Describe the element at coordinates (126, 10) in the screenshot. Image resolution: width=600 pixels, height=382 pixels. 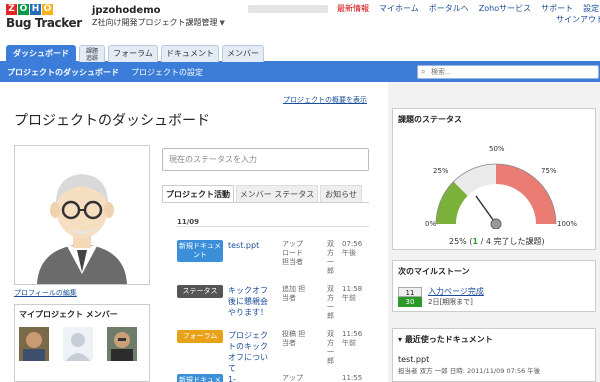
I see `org-name: jpzohodemo` at that location.